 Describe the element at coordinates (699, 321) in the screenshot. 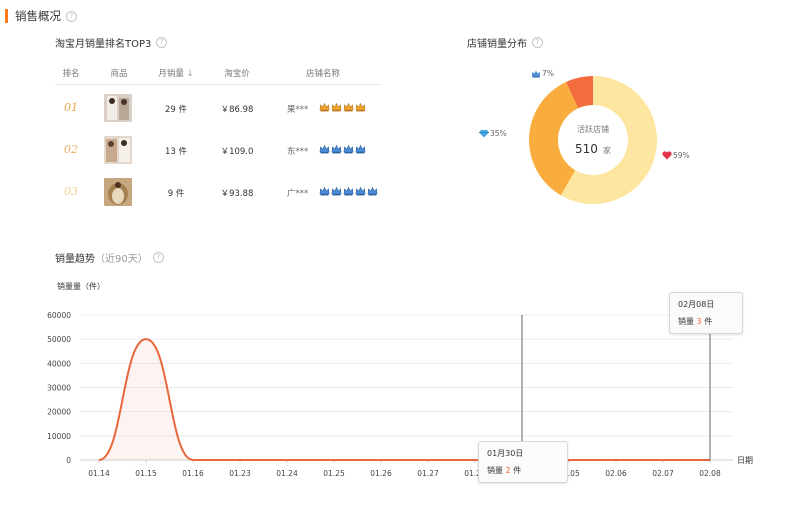

I see `tooltip-value: 3` at that location.